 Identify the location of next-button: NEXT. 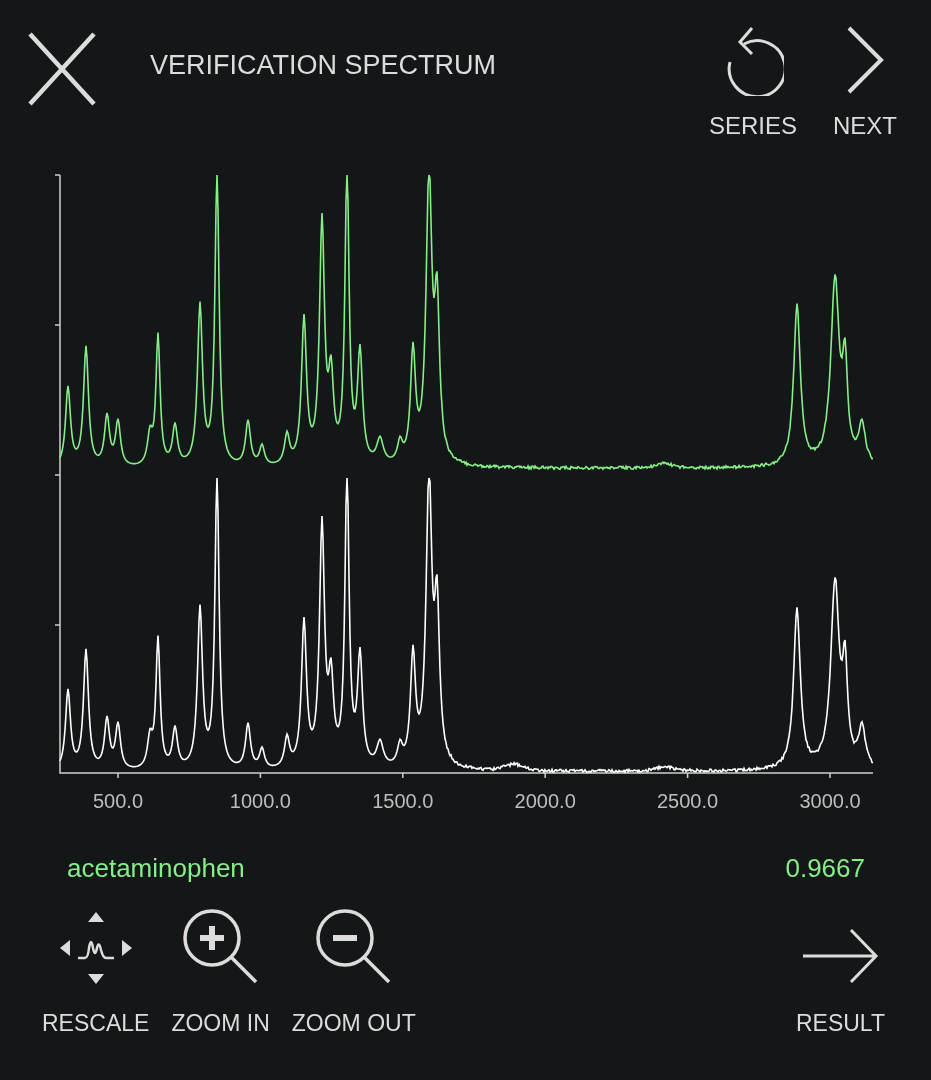
(865, 81).